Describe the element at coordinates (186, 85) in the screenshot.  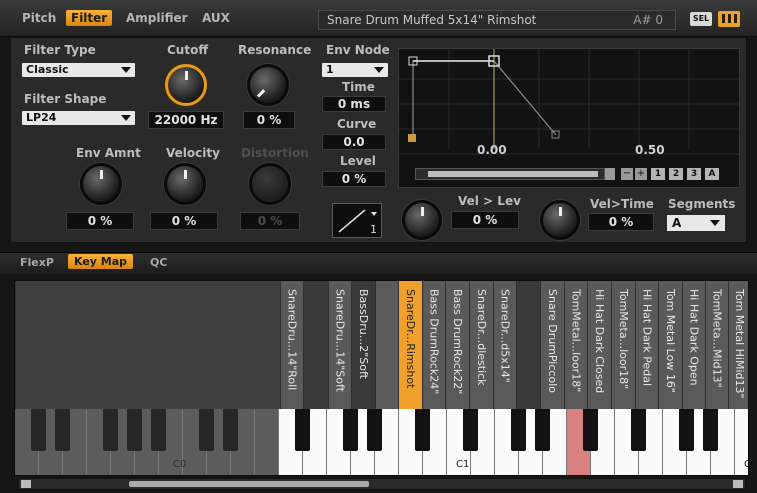
I see `cutoff-knob` at that location.